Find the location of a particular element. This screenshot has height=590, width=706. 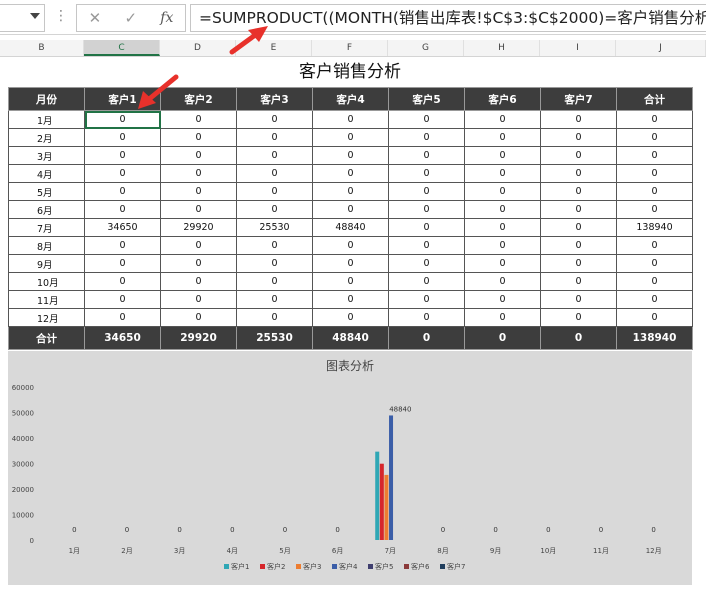

red-arrow-formula is located at coordinates (248, 40).